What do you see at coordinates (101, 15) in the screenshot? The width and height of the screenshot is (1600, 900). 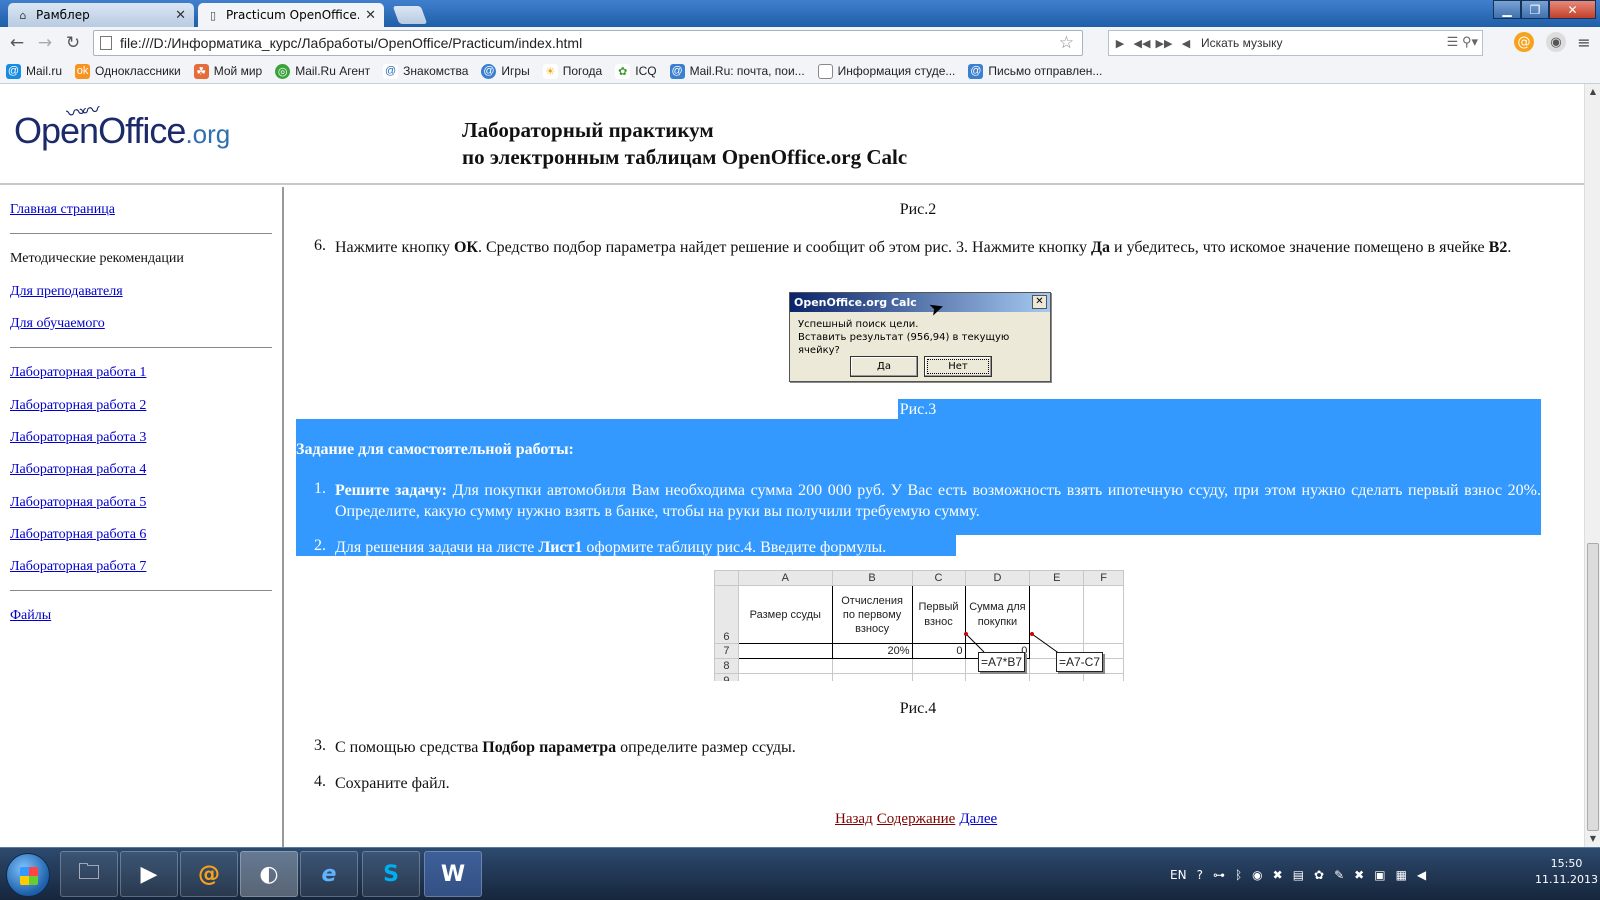 I see `tab-rambler: ⌂ Рамблер ✕` at bounding box center [101, 15].